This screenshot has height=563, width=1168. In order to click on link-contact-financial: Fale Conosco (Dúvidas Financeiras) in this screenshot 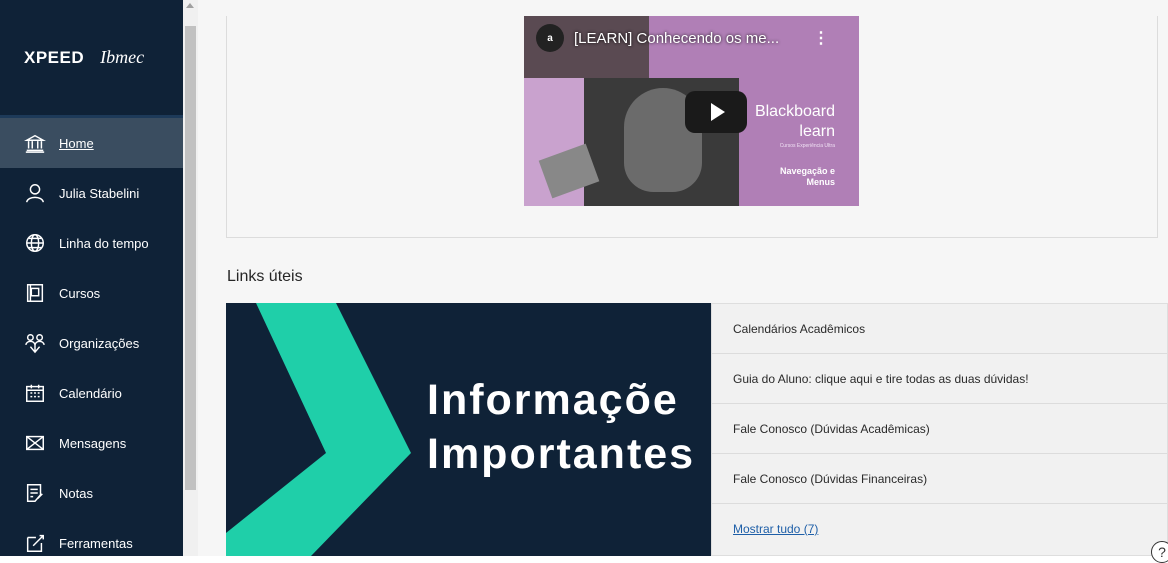, I will do `click(939, 479)`.